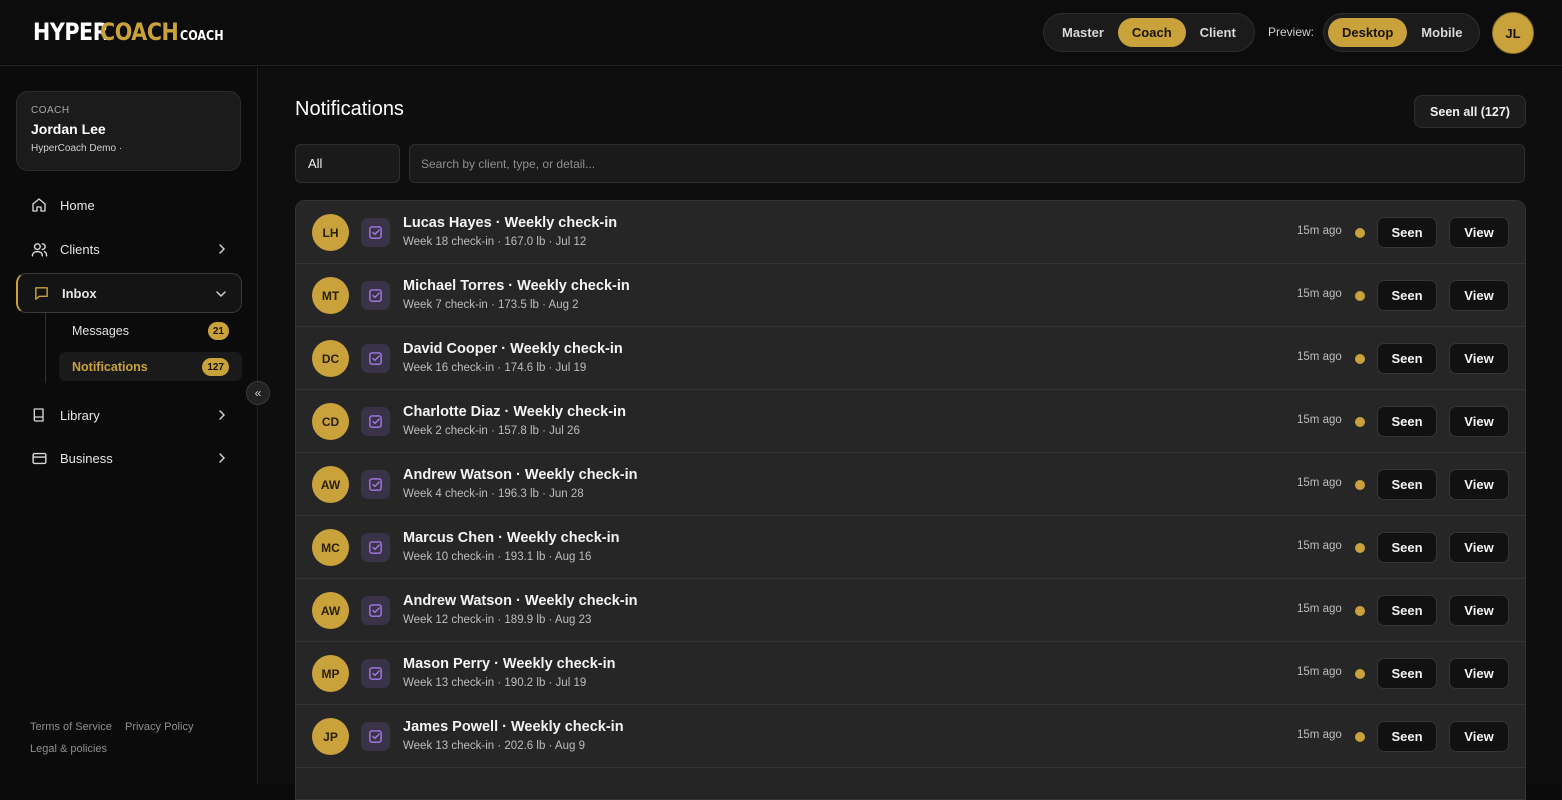  What do you see at coordinates (139, 32) in the screenshot?
I see `logo-text-coach: COACH` at bounding box center [139, 32].